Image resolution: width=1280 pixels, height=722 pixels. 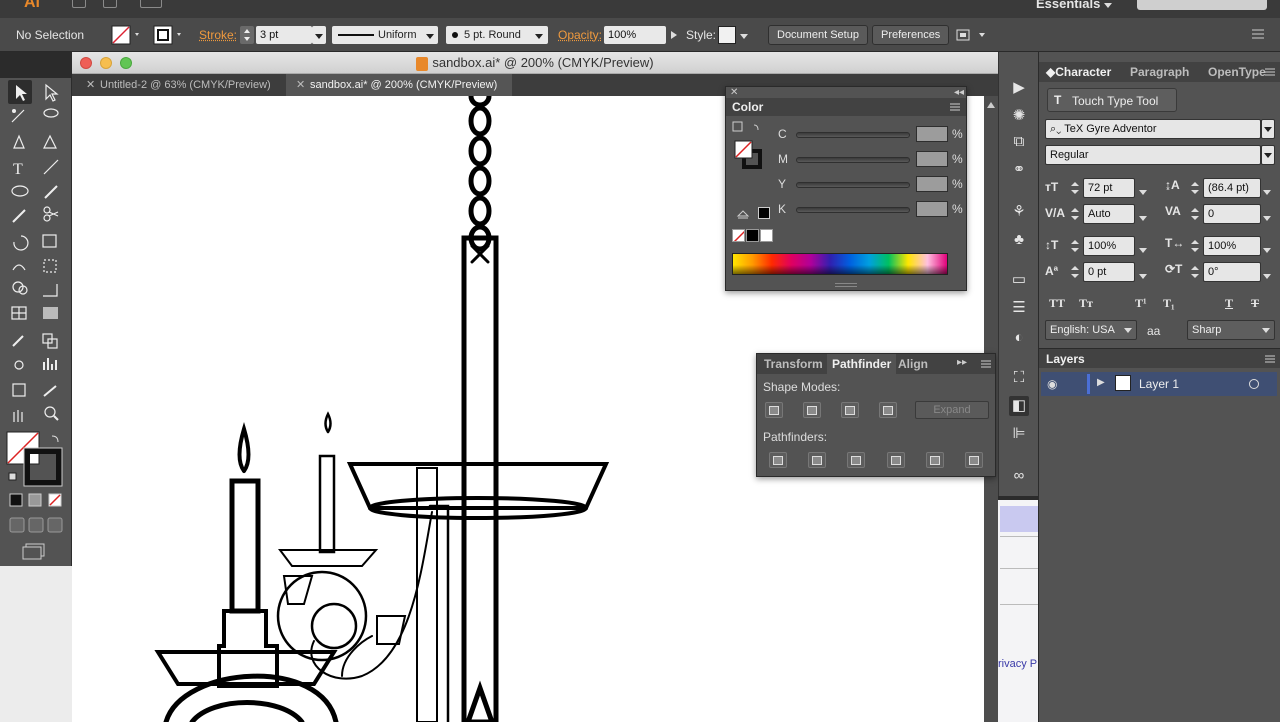 What do you see at coordinates (1141, 303) in the screenshot?
I see `superscript-icon: T¹` at bounding box center [1141, 303].